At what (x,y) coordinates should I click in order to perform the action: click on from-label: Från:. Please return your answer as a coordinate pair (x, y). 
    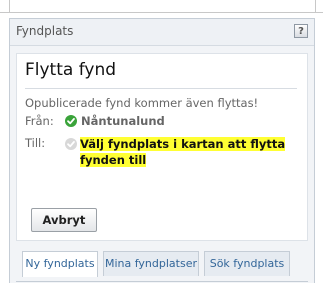
    Looking at the image, I should click on (39, 121).